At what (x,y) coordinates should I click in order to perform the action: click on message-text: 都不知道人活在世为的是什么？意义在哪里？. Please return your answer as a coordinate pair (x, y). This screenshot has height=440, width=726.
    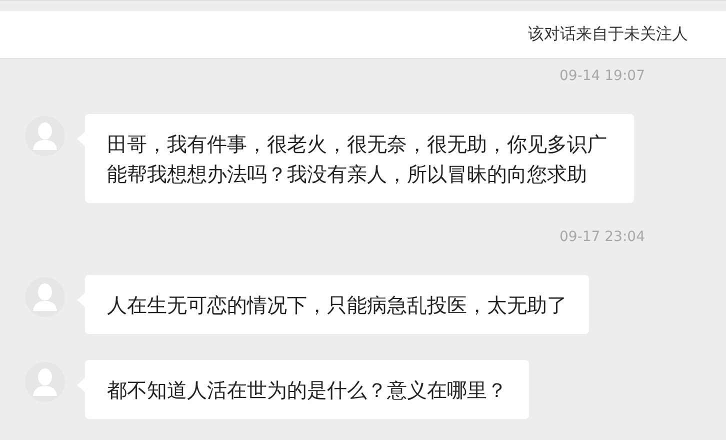
    Looking at the image, I should click on (307, 390).